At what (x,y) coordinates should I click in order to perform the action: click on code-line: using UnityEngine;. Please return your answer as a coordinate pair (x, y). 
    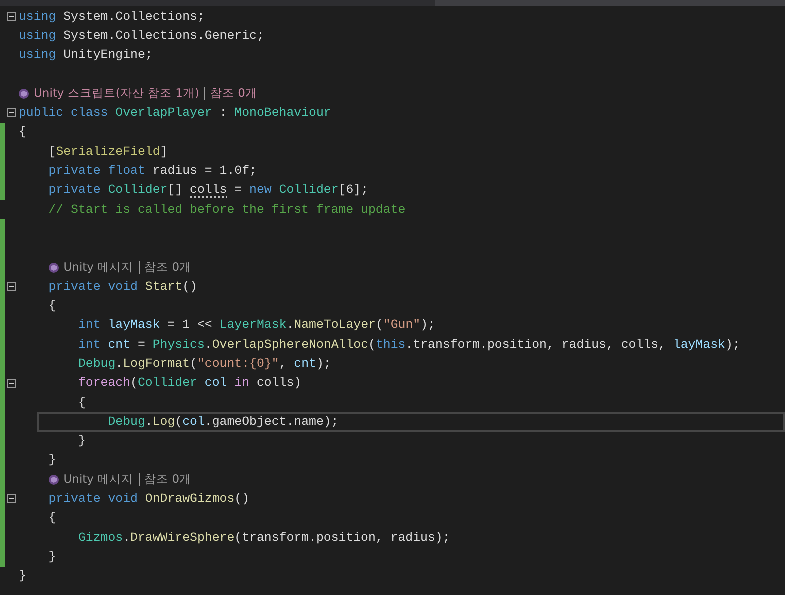
    Looking at the image, I should click on (86, 55).